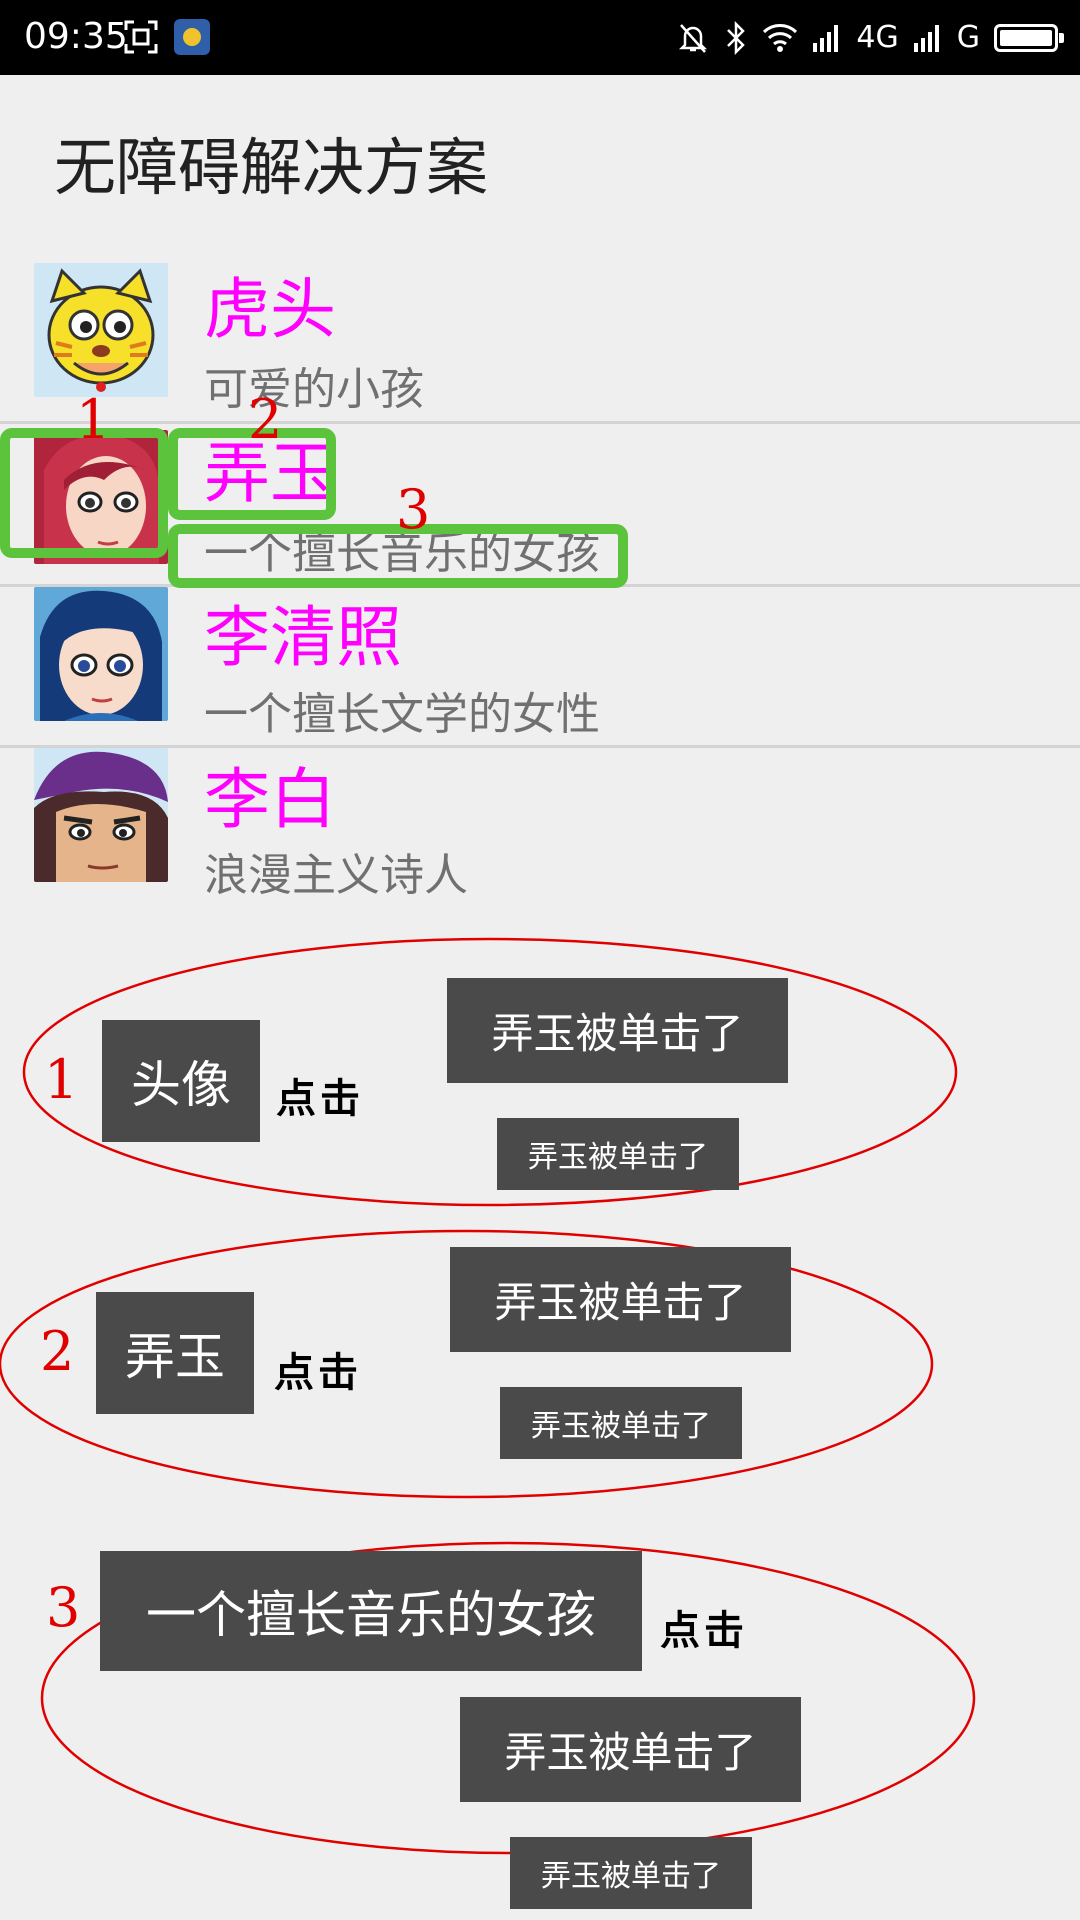 The width and height of the screenshot is (1080, 1920). What do you see at coordinates (780, 38) in the screenshot?
I see `wifi-icon` at bounding box center [780, 38].